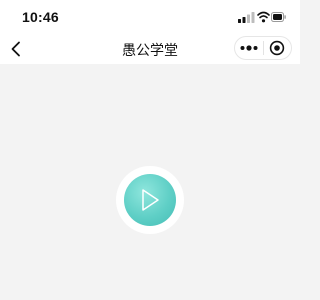 The image size is (320, 300). Describe the element at coordinates (246, 17) in the screenshot. I see `signal-icon` at that location.